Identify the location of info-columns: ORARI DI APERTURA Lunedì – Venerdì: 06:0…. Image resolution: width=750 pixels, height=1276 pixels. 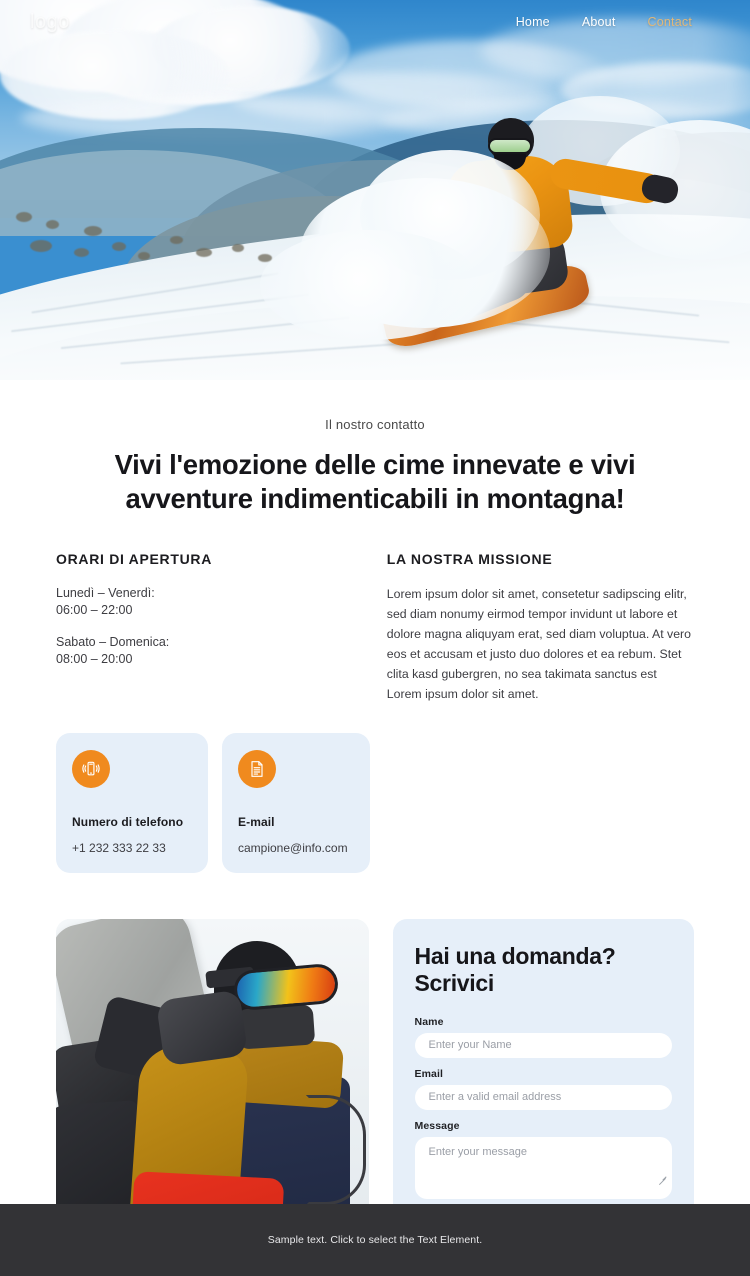
(375, 627).